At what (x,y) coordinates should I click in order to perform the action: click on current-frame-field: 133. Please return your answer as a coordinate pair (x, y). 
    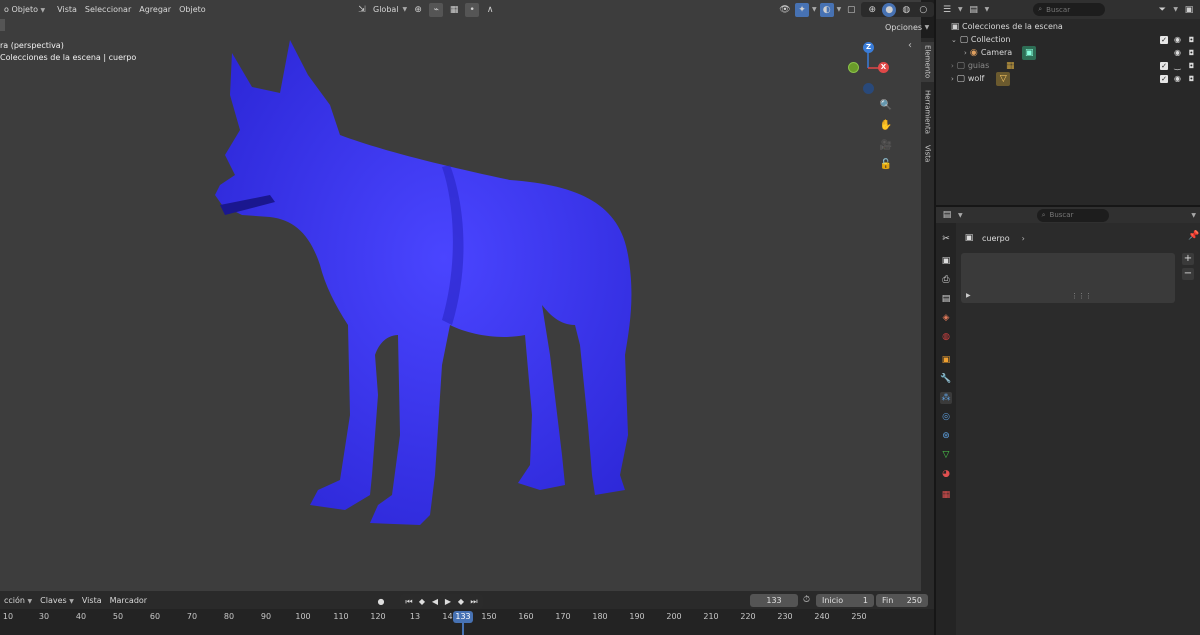
    Looking at the image, I should click on (774, 600).